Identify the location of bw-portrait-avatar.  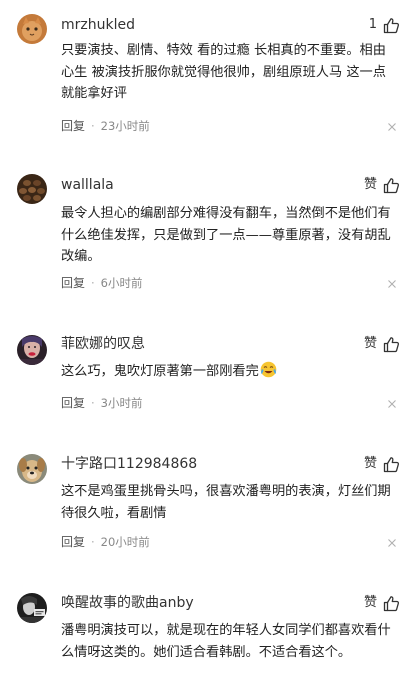
(32, 608).